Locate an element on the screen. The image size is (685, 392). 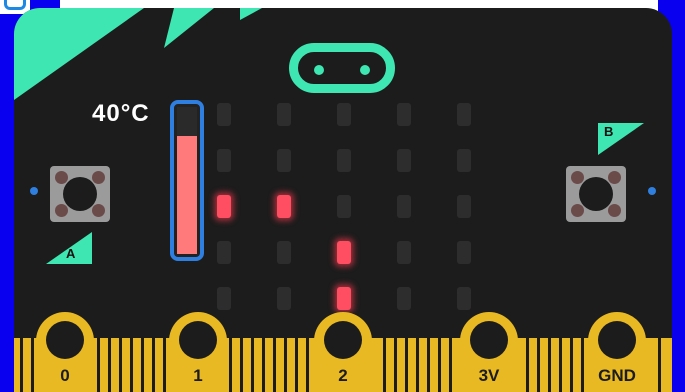
thermometer-fill is located at coordinates (187, 195).